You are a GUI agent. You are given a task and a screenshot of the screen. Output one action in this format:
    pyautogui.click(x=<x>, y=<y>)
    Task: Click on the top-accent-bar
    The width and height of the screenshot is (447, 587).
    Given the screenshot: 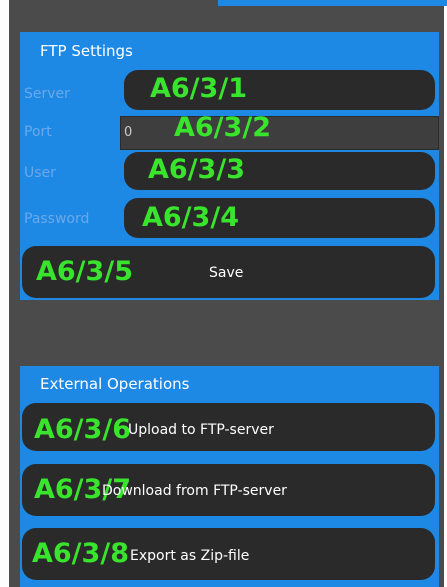 What is the action you would take?
    pyautogui.click(x=332, y=3)
    